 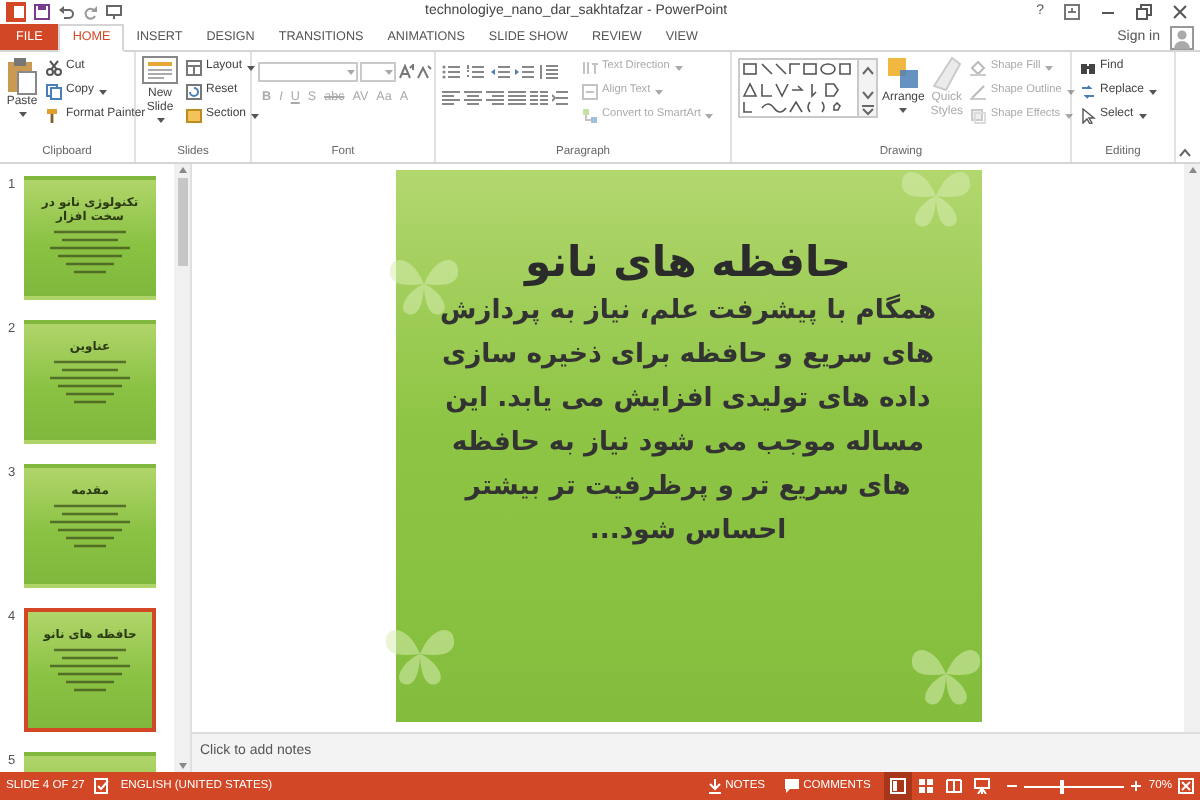 I want to click on bullets-icon, so click(x=452, y=72).